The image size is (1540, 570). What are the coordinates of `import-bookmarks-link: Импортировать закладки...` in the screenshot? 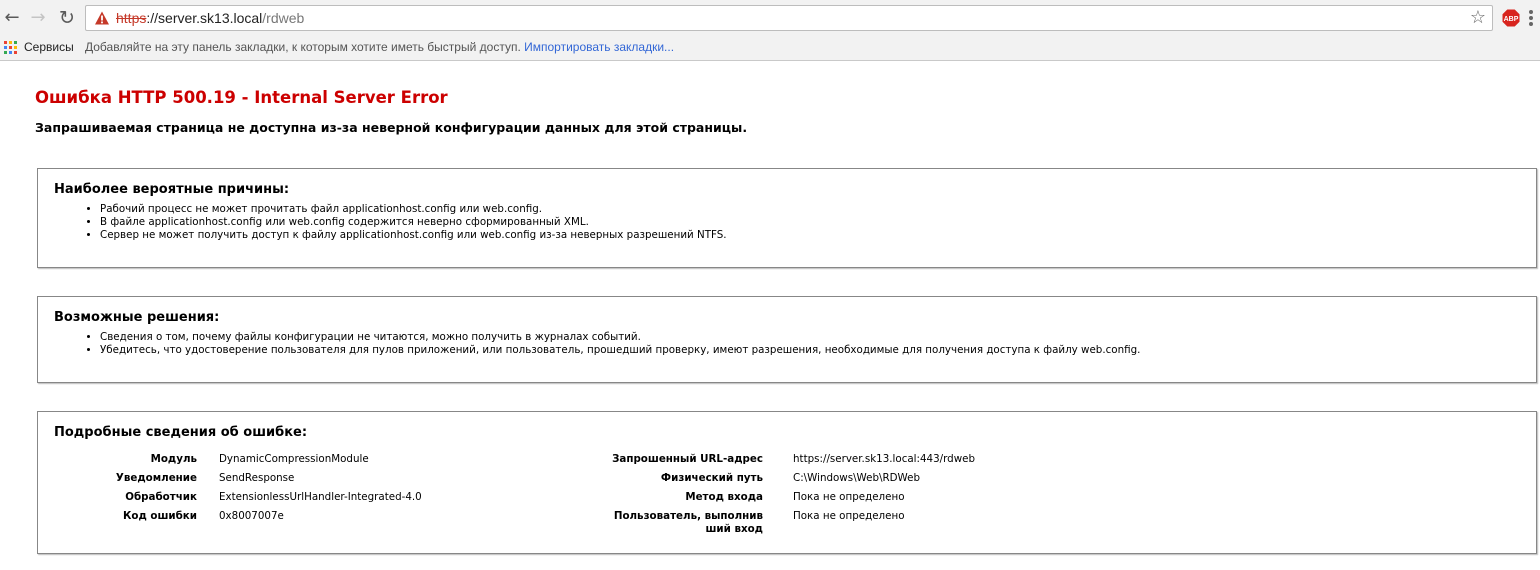 It's located at (599, 47).